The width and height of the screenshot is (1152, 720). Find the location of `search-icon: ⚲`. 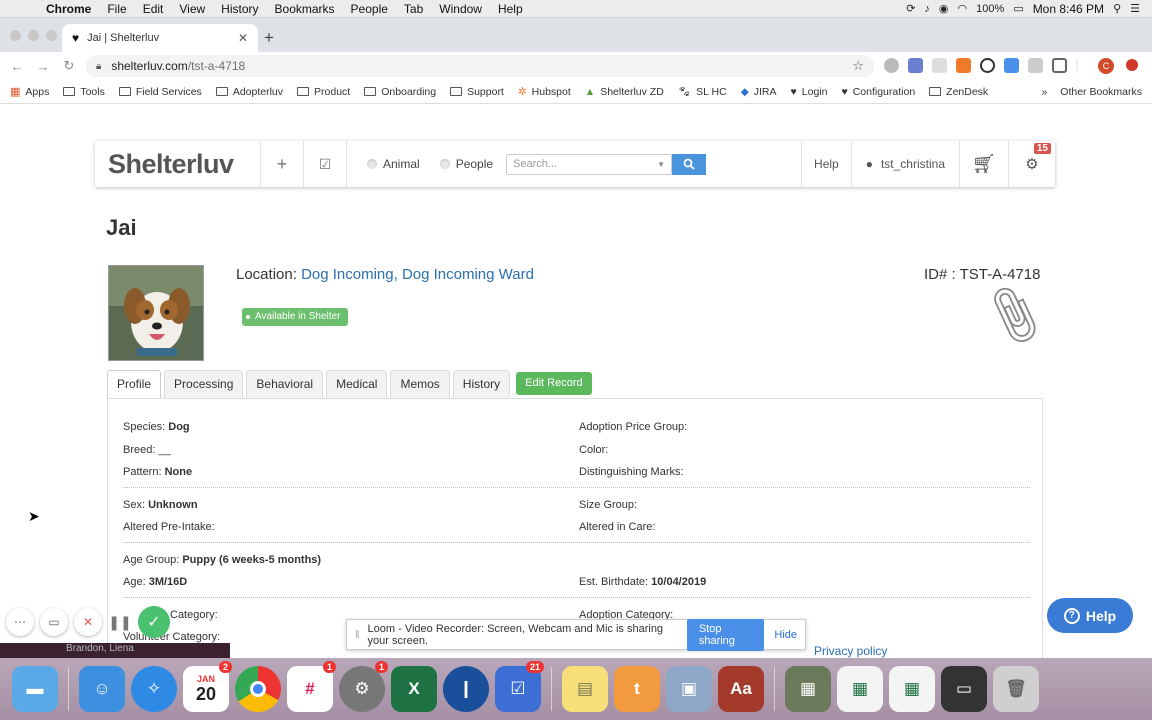

search-icon: ⚲ is located at coordinates (1117, 8).